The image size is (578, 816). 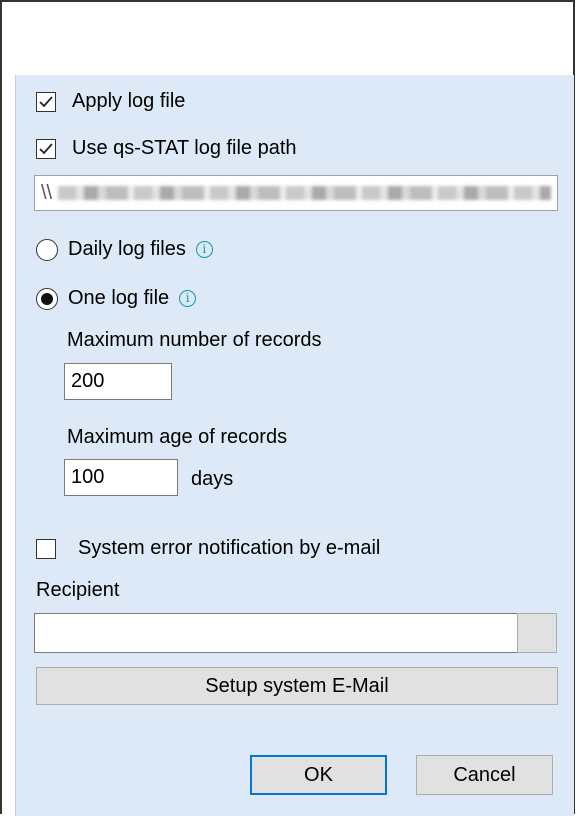 I want to click on max-records-label: Maximum number of records, so click(x=194, y=340).